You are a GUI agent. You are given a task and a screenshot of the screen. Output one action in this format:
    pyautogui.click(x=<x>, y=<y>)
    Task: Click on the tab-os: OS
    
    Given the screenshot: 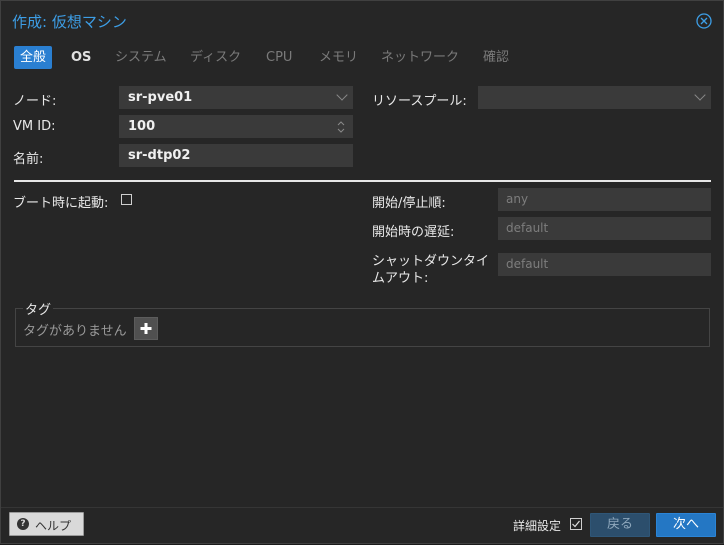 What is the action you would take?
    pyautogui.click(x=81, y=57)
    